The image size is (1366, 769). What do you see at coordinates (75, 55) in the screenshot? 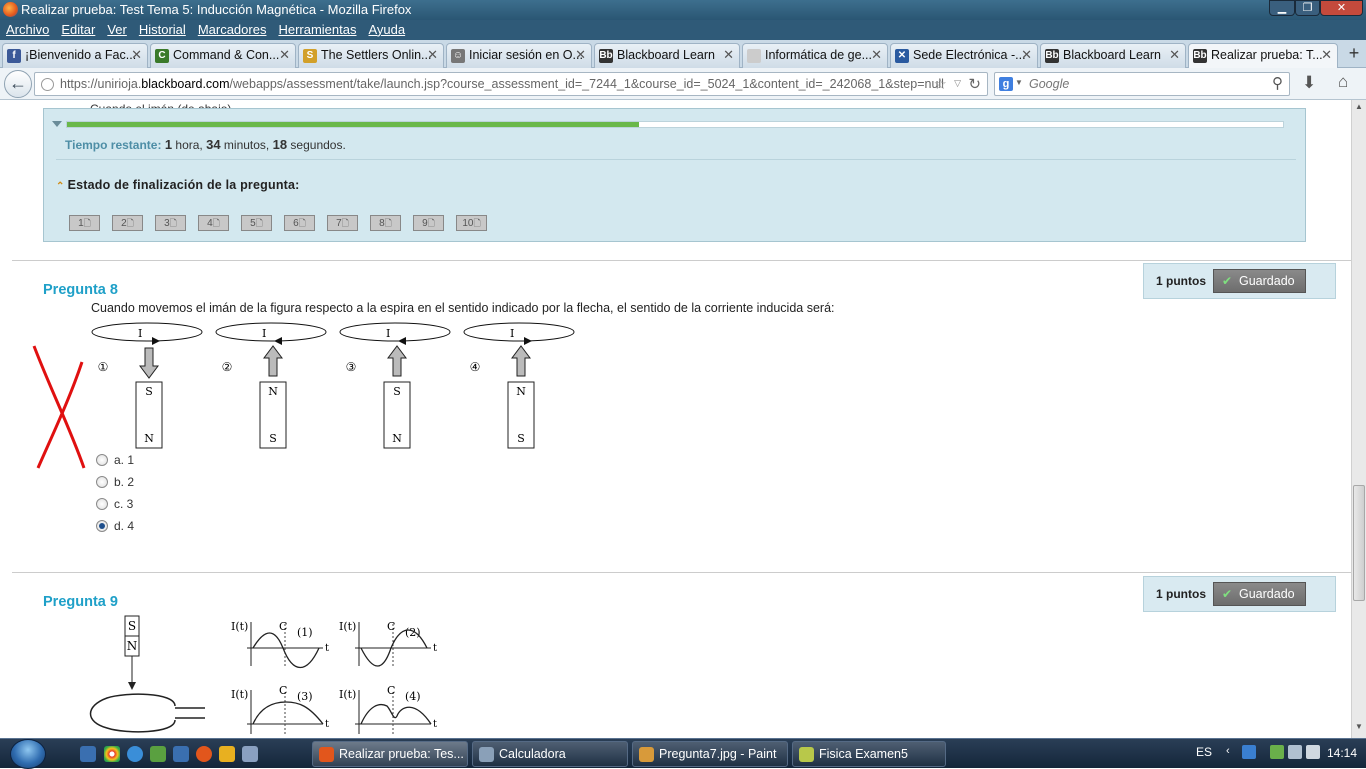
I see `tab-1: f ¡Bienvenido a Fac... ✕` at bounding box center [75, 55].